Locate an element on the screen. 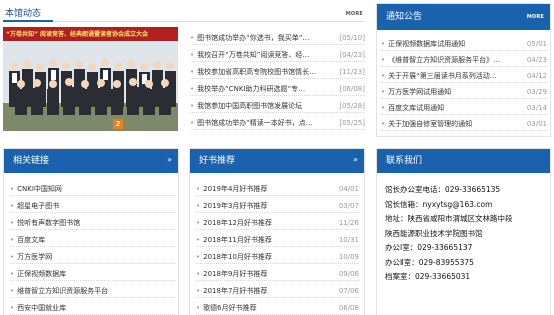 This screenshot has height=315, width=554. list-item: • 正保视频数据库 is located at coordinates (92, 274).